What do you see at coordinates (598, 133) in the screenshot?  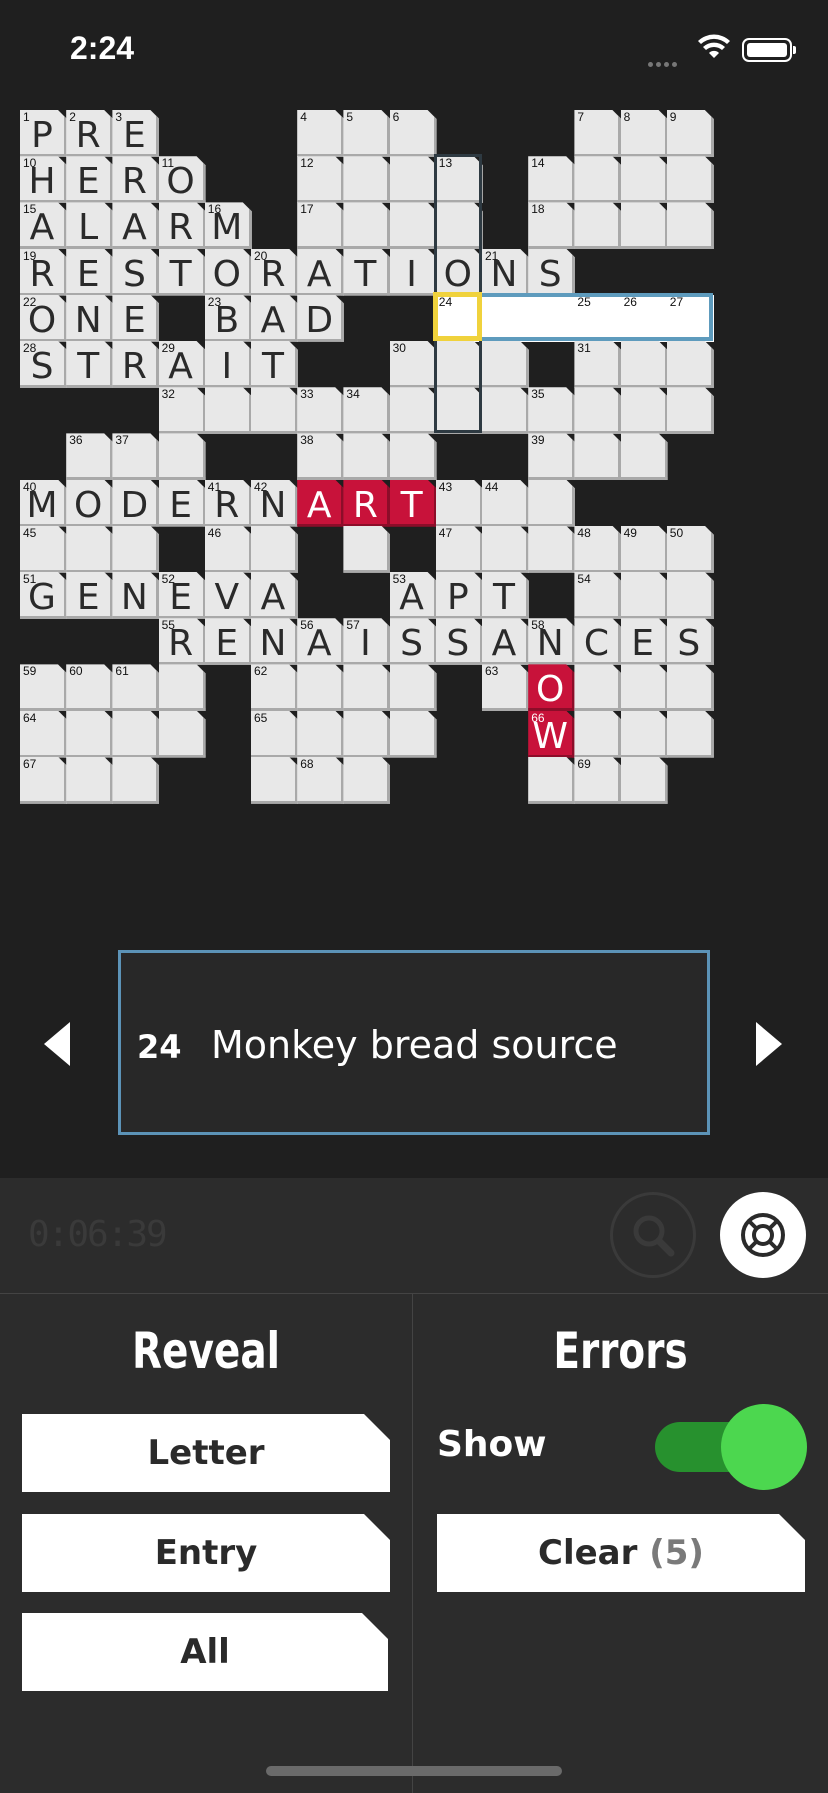 I see `grid-cell: 7` at bounding box center [598, 133].